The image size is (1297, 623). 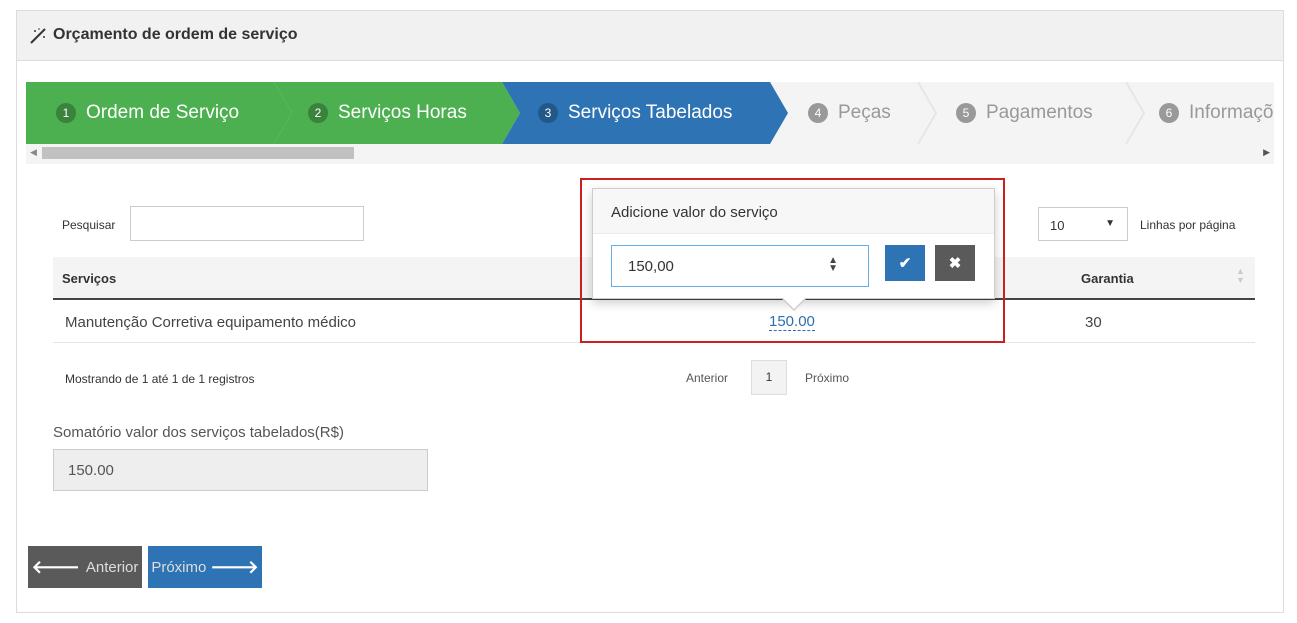 I want to click on page-size-select: 10 ▼, so click(x=1083, y=224).